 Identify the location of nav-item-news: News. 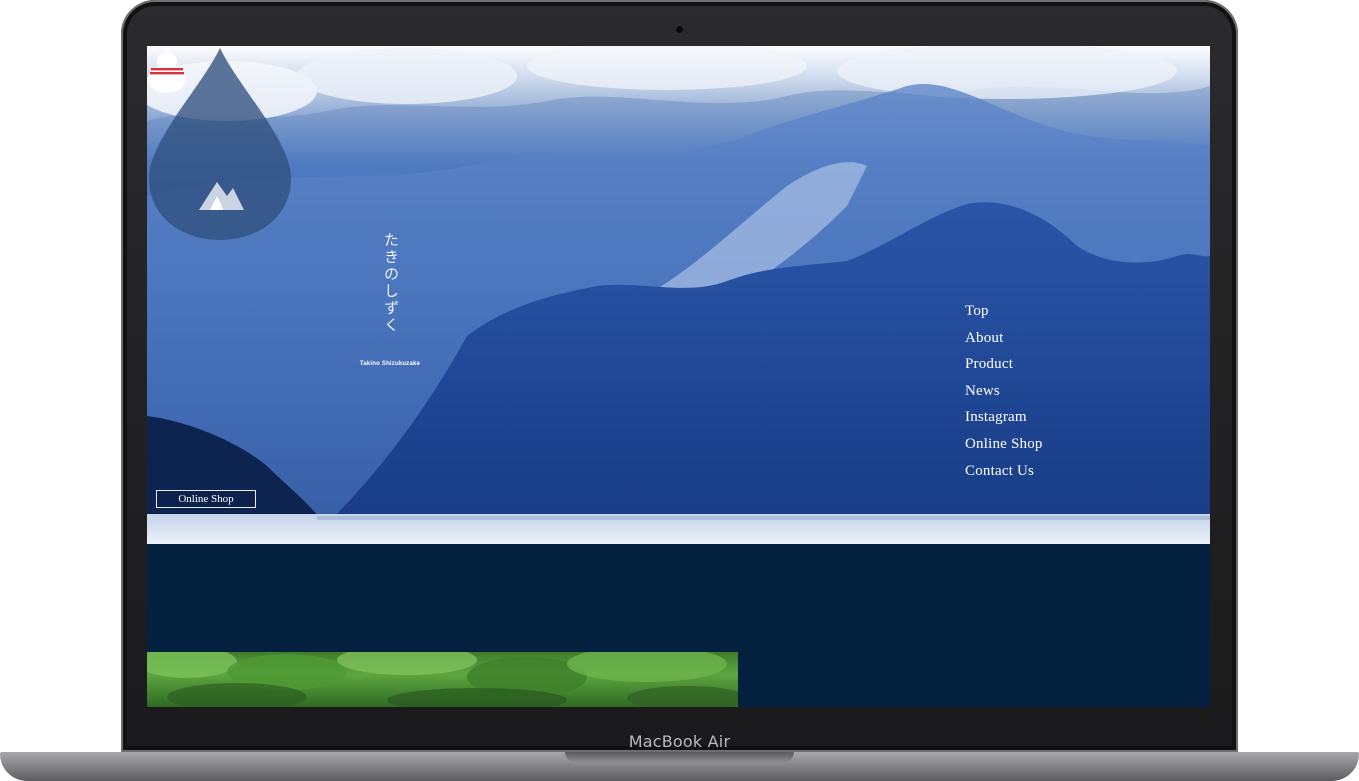
(1004, 395).